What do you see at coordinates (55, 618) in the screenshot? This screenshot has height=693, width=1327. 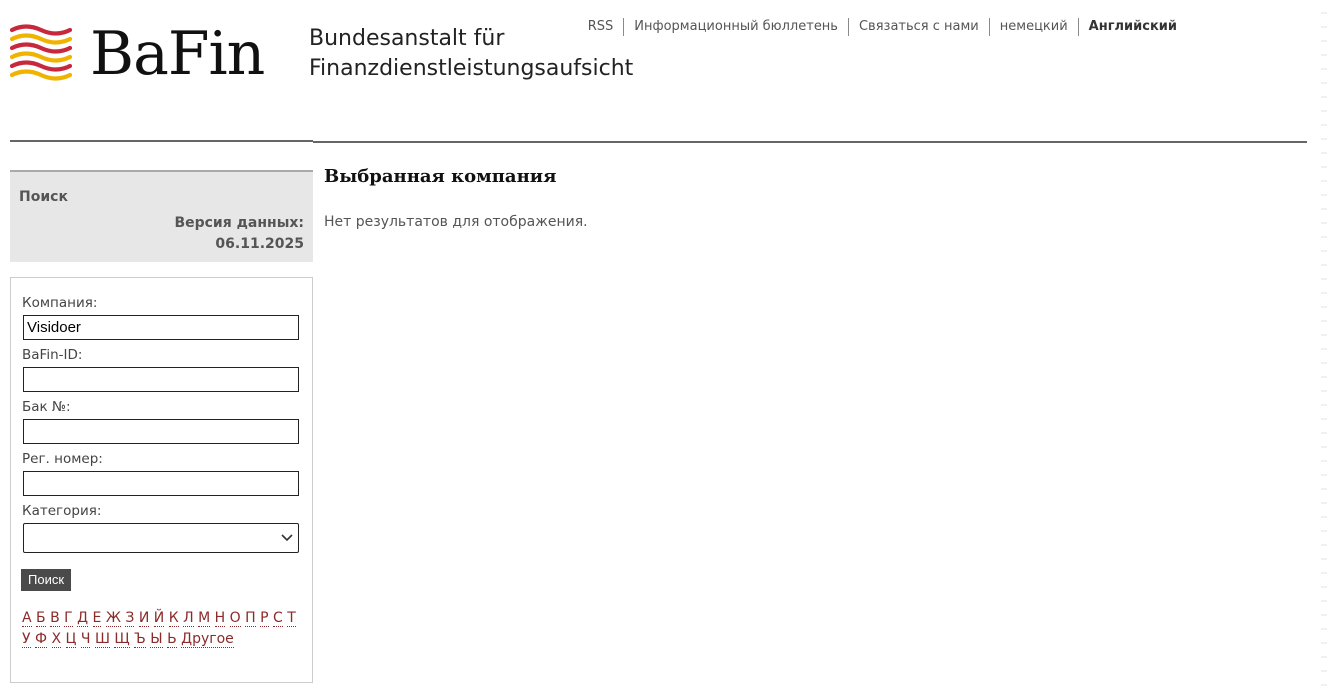 I see `alphabet-link: В` at bounding box center [55, 618].